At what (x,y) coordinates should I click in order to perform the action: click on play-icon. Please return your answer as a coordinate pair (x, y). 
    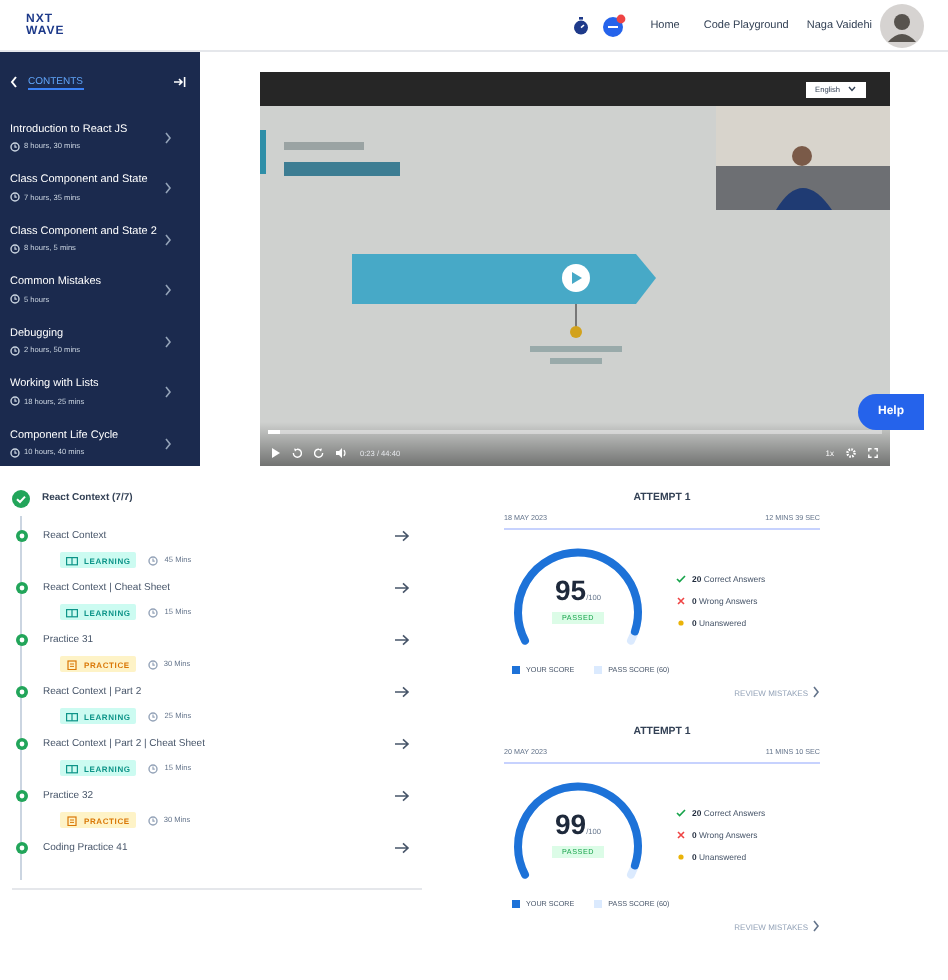
    Looking at the image, I should click on (276, 453).